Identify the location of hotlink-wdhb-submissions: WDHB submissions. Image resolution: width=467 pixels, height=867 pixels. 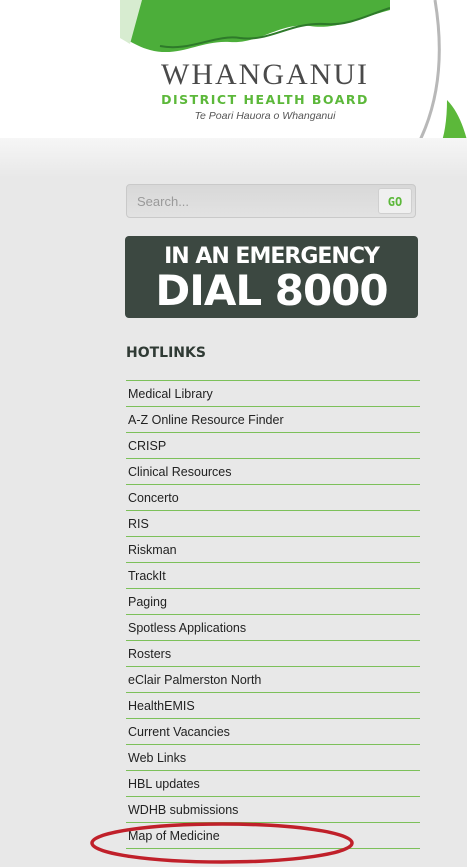
(273, 810).